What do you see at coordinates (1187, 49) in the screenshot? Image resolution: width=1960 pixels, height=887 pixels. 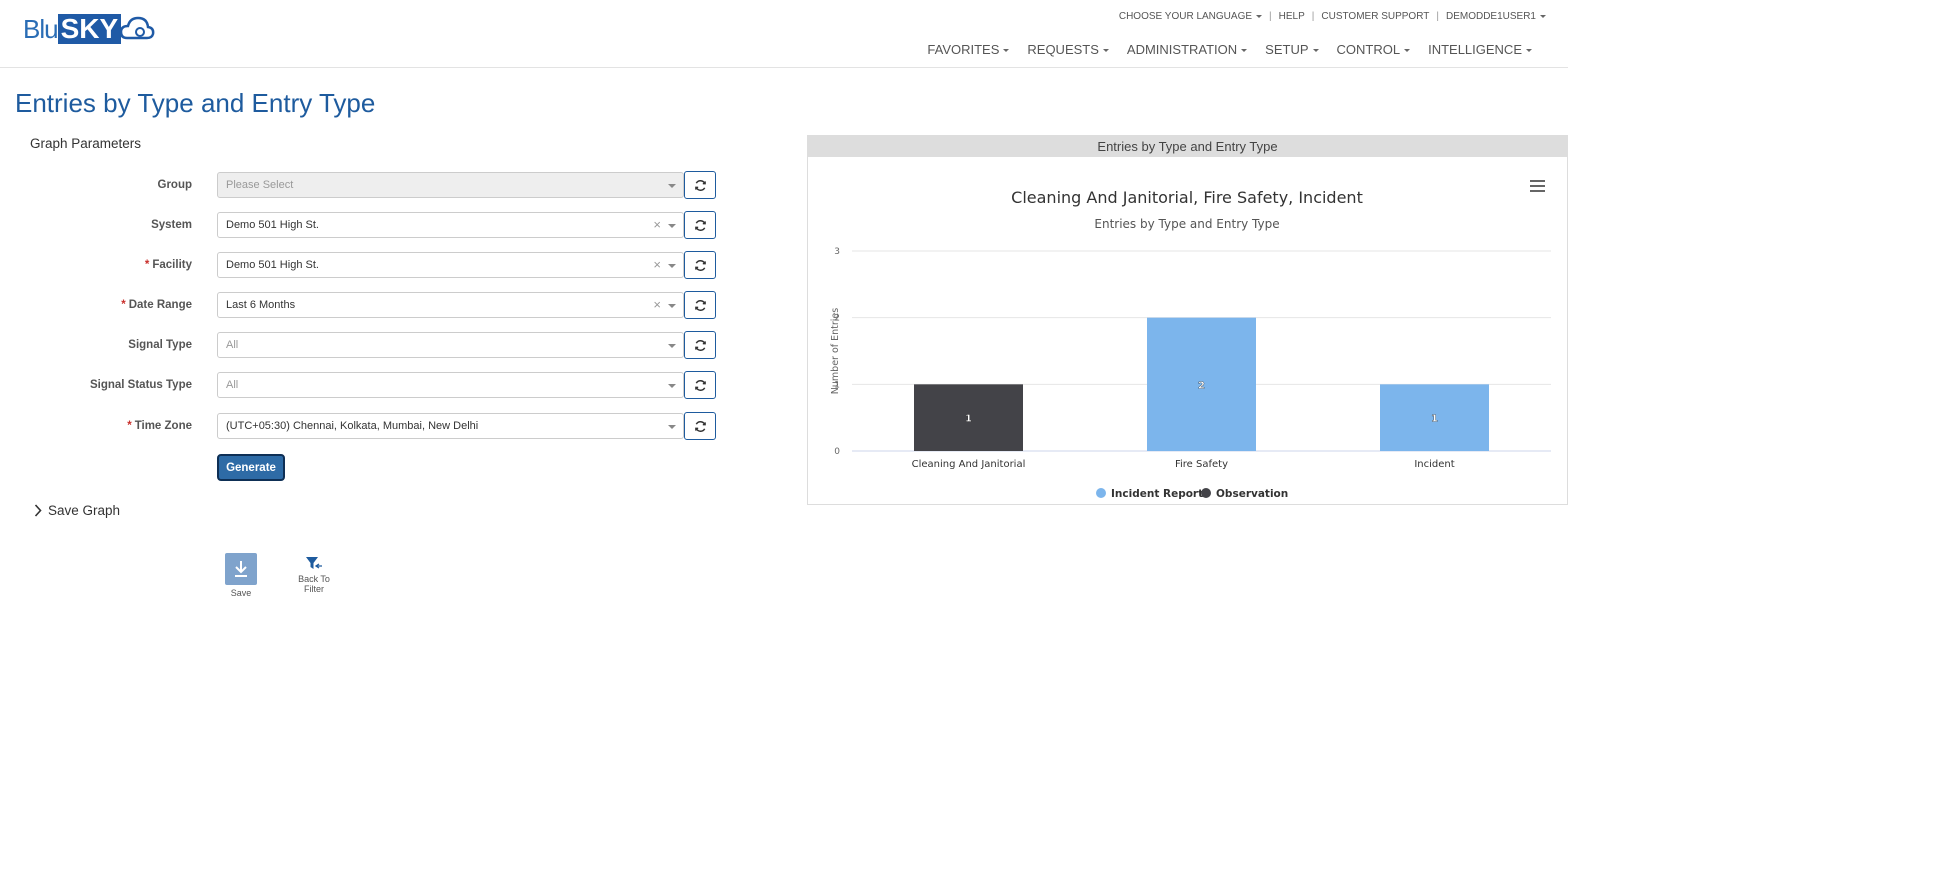 I see `nav-administration: ADMINISTRATION` at bounding box center [1187, 49].